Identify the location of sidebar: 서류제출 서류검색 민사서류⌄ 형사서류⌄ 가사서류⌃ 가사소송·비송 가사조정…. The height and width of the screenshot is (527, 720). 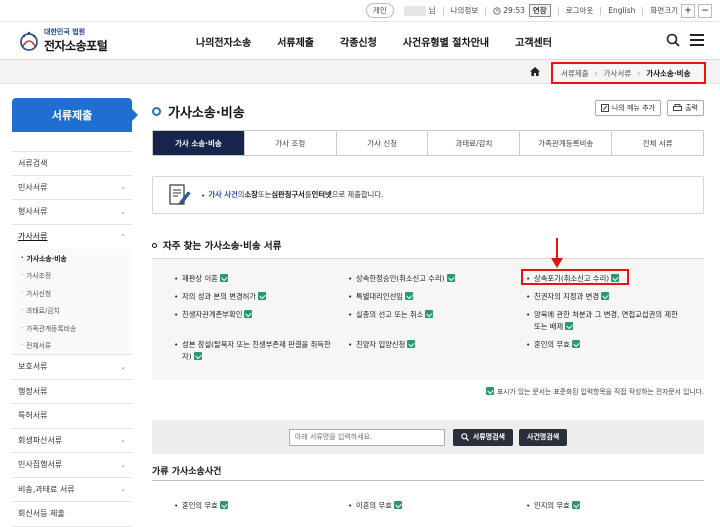
(75, 312).